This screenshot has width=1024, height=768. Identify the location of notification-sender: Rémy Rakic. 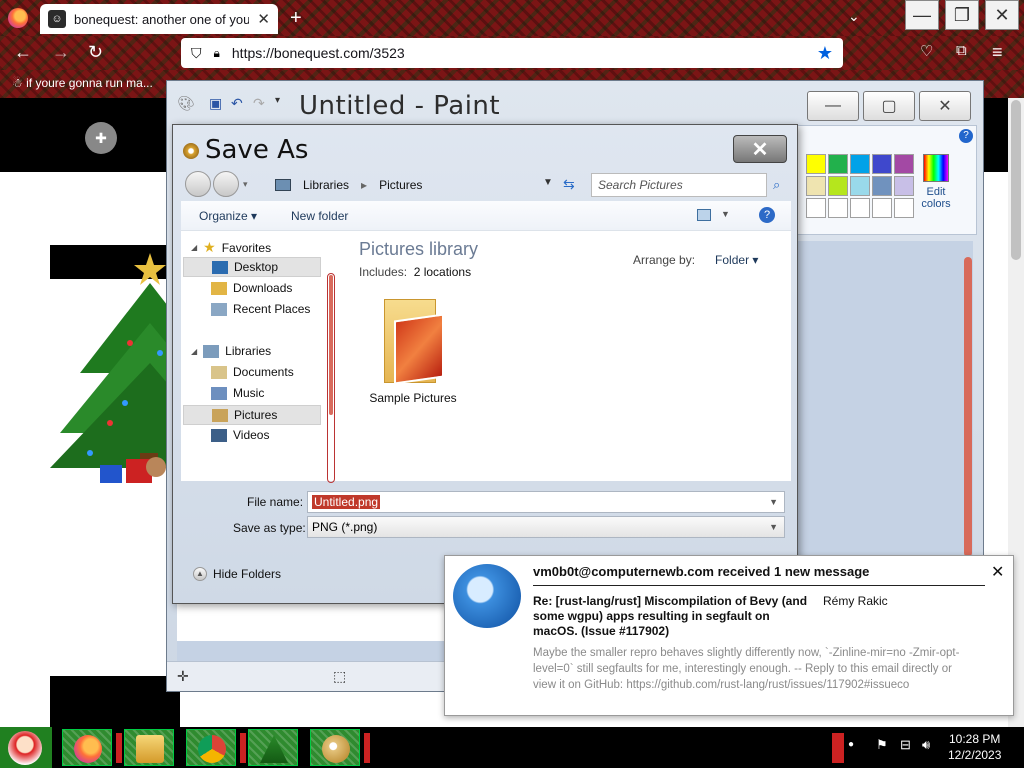
(855, 601).